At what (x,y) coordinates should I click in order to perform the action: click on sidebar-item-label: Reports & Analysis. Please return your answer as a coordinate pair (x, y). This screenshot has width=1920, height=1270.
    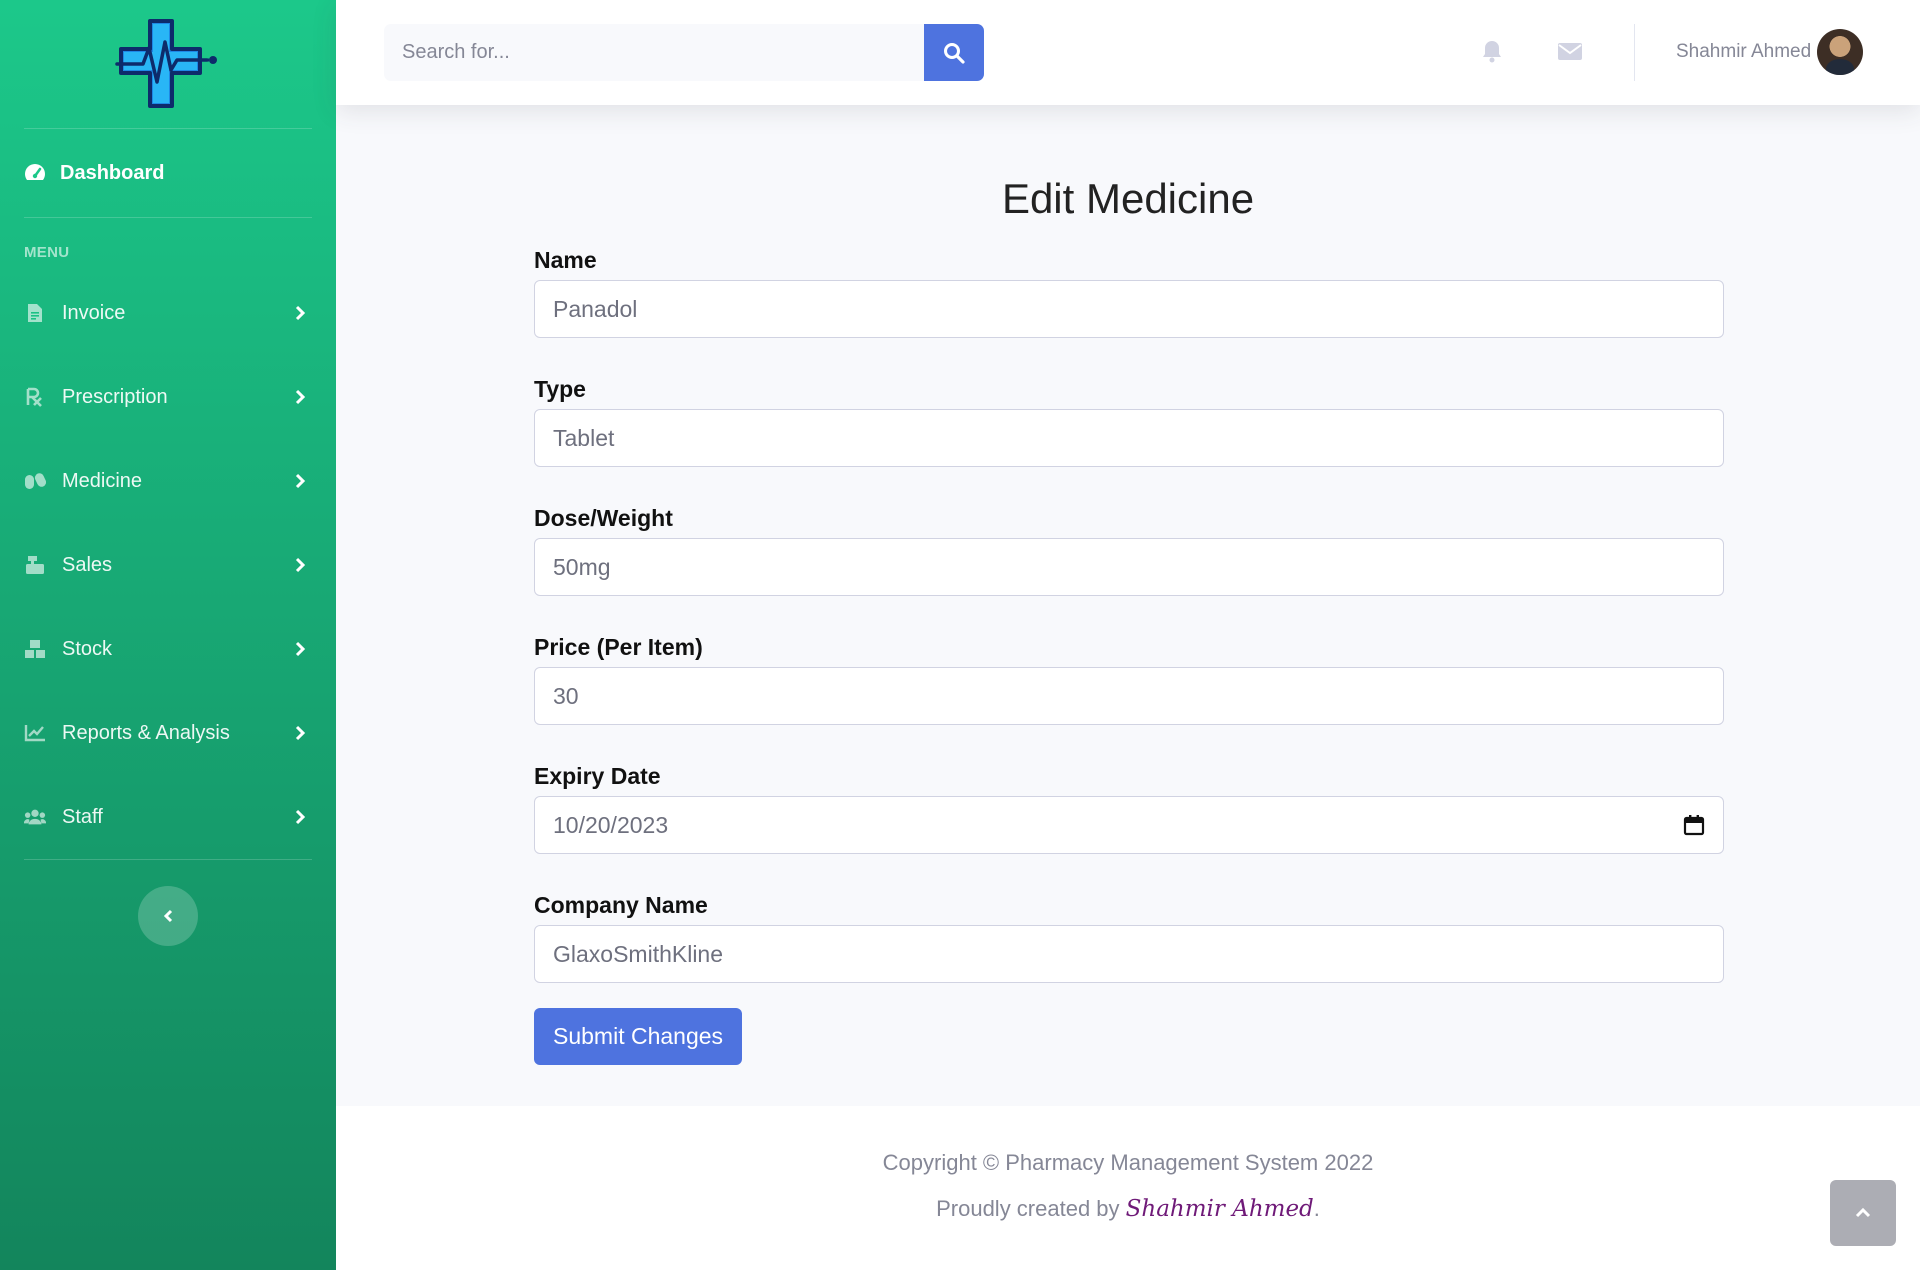
    Looking at the image, I should click on (146, 732).